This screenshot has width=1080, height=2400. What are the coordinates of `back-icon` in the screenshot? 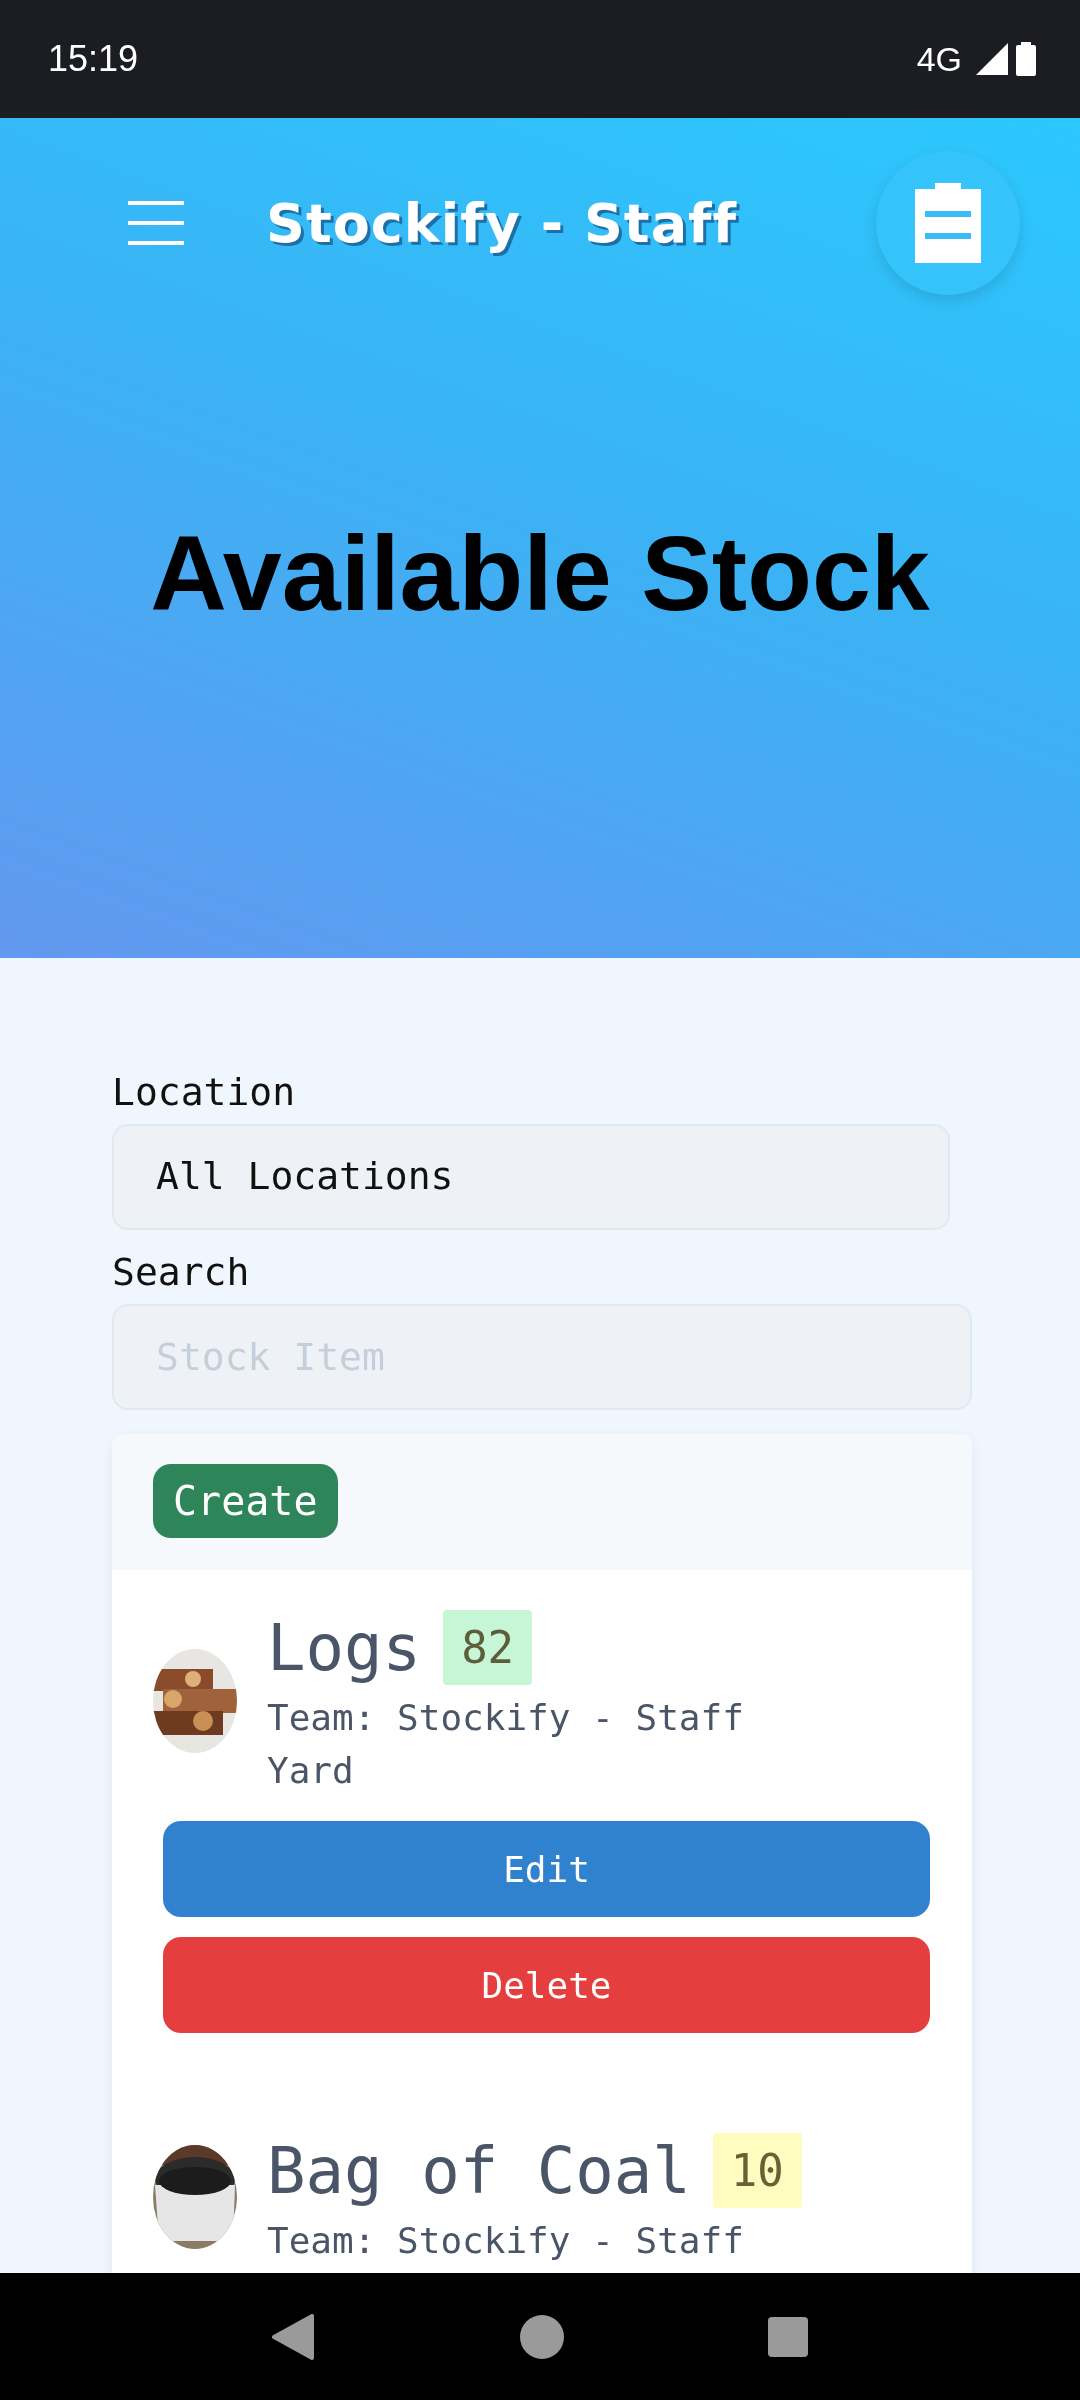 It's located at (294, 2336).